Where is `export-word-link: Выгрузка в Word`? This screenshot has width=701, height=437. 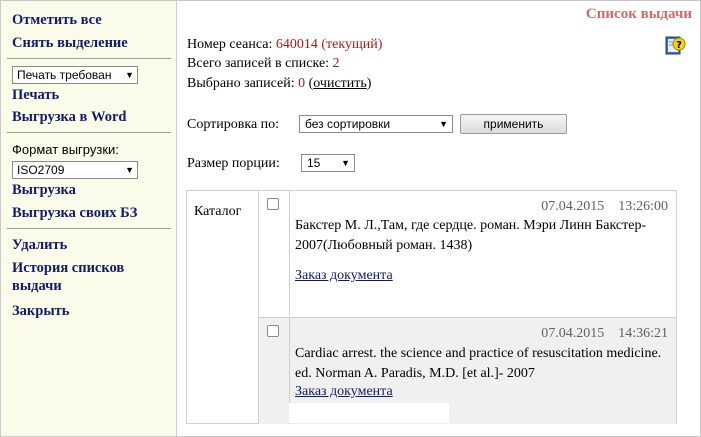 export-word-link: Выгрузка в Word is located at coordinates (69, 117).